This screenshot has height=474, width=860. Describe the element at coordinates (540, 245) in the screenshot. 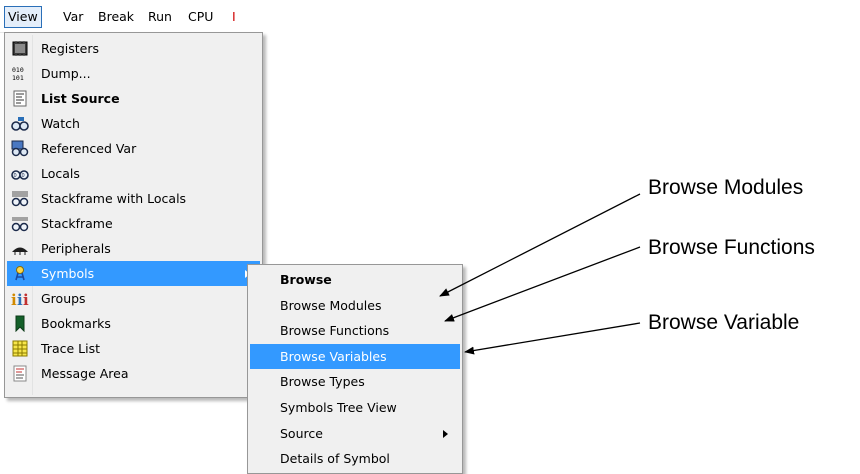

I see `callout-arrow-modules` at that location.